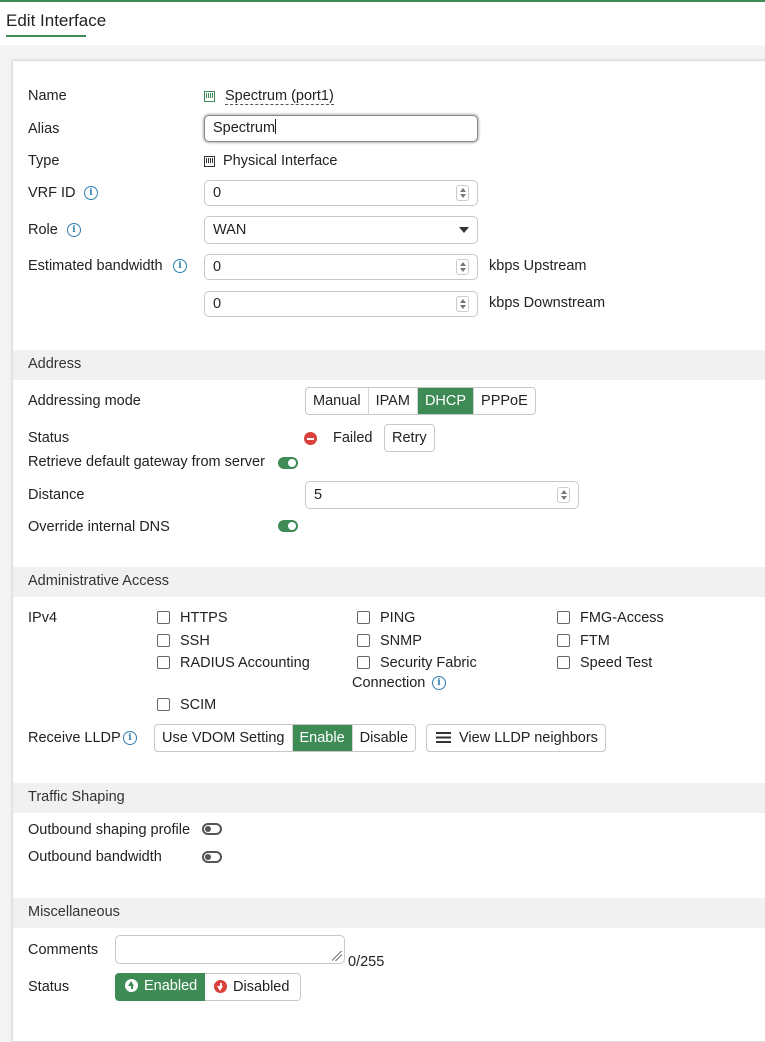 The image size is (765, 1042). What do you see at coordinates (46, 36) in the screenshot?
I see `title-underline` at bounding box center [46, 36].